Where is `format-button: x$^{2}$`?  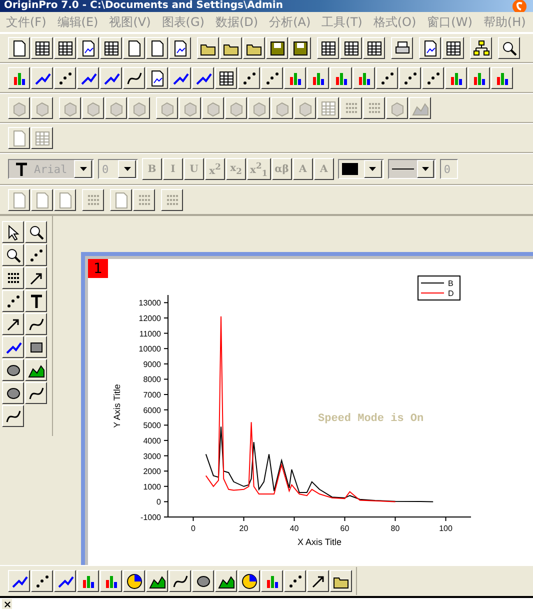 format-button: x$^{2}$ is located at coordinates (215, 169).